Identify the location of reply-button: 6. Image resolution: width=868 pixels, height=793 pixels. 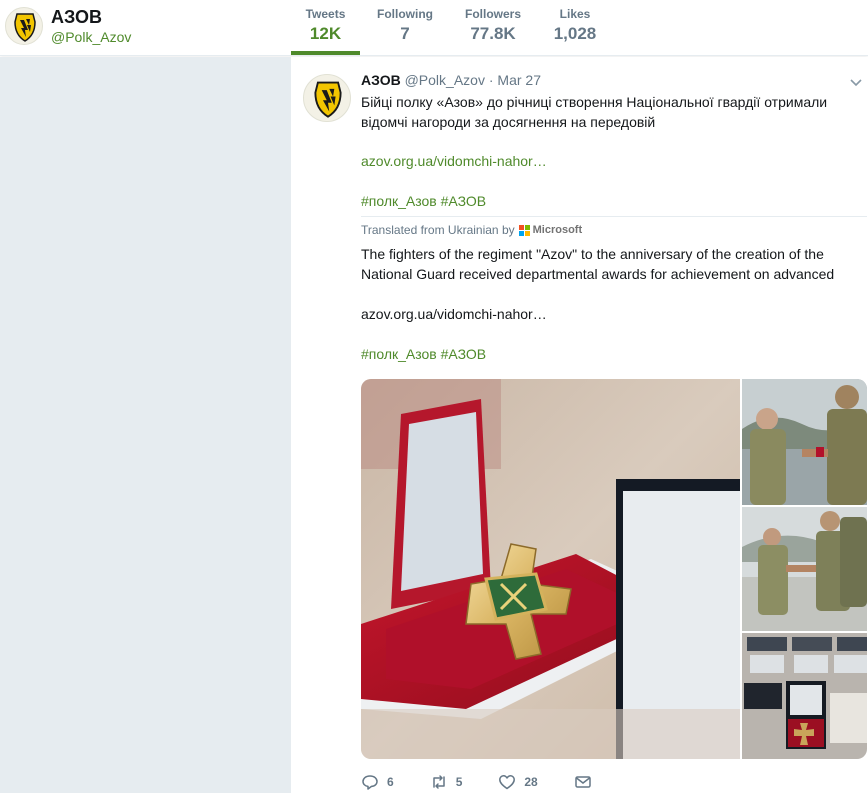
(377, 782).